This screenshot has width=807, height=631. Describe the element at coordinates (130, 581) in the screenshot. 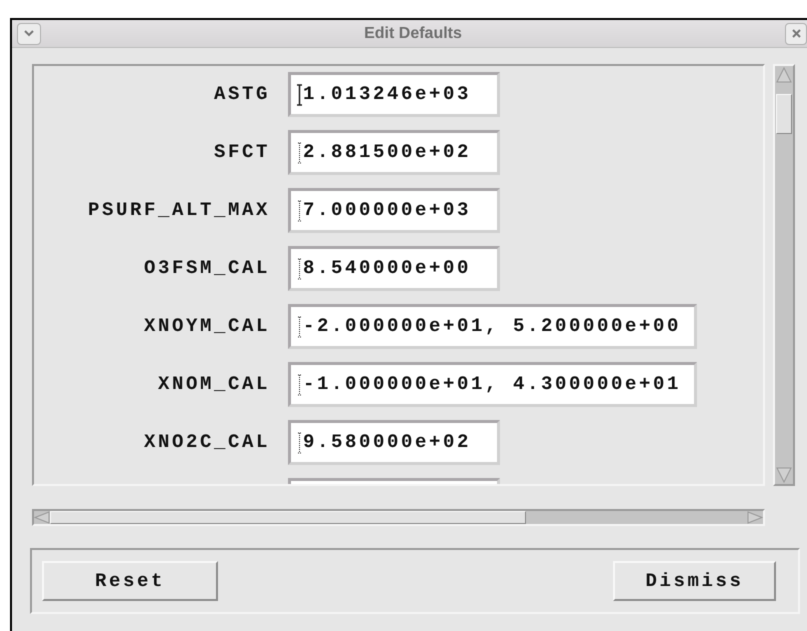

I see `reset-button: Reset` at that location.